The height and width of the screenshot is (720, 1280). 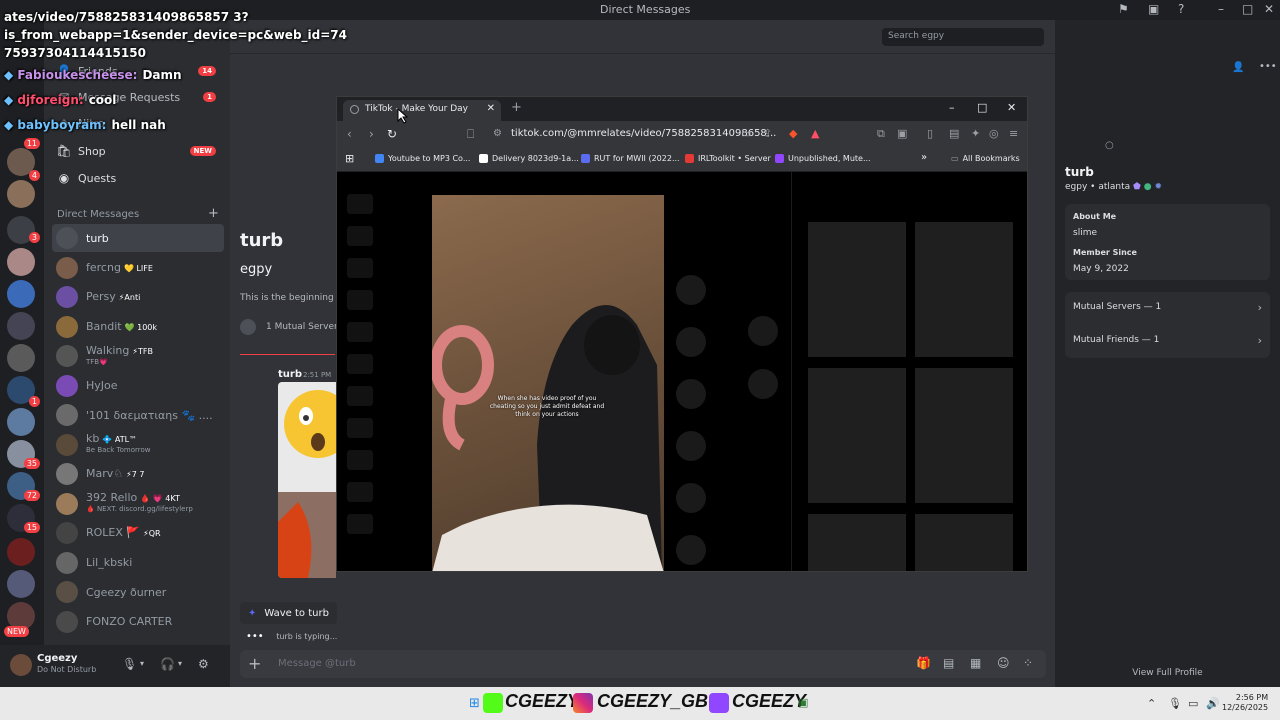 What do you see at coordinates (1003, 663) in the screenshot?
I see `emoji-icon: ☺` at bounding box center [1003, 663].